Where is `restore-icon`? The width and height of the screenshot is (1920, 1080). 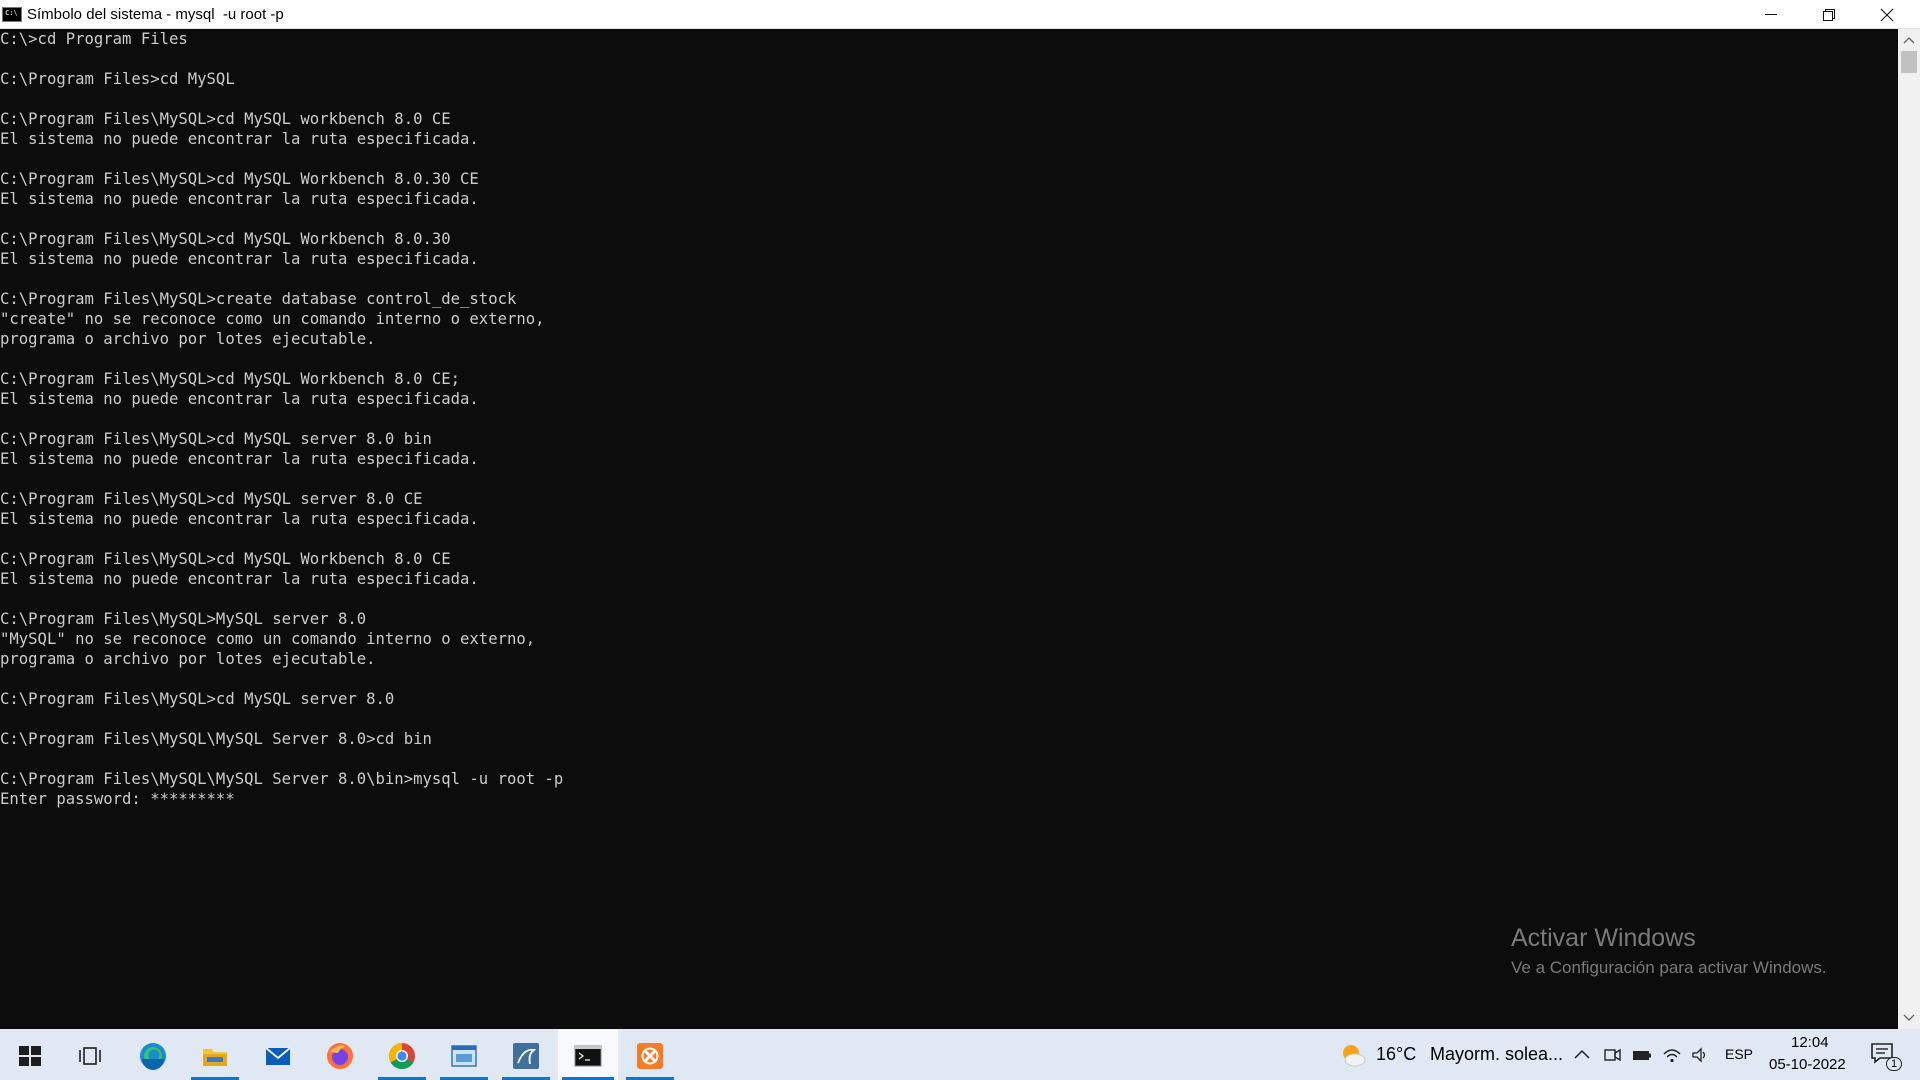 restore-icon is located at coordinates (1829, 15).